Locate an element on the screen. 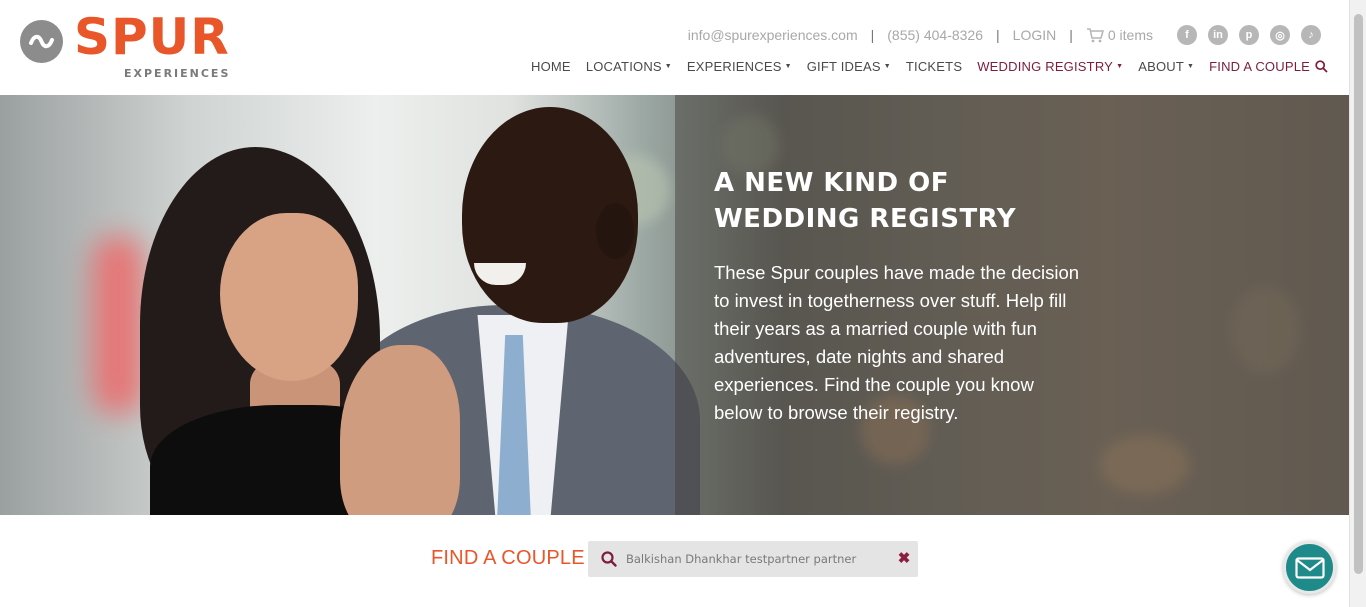 Image resolution: width=1366 pixels, height=607 pixels. nav-home-label: HOME is located at coordinates (551, 66).